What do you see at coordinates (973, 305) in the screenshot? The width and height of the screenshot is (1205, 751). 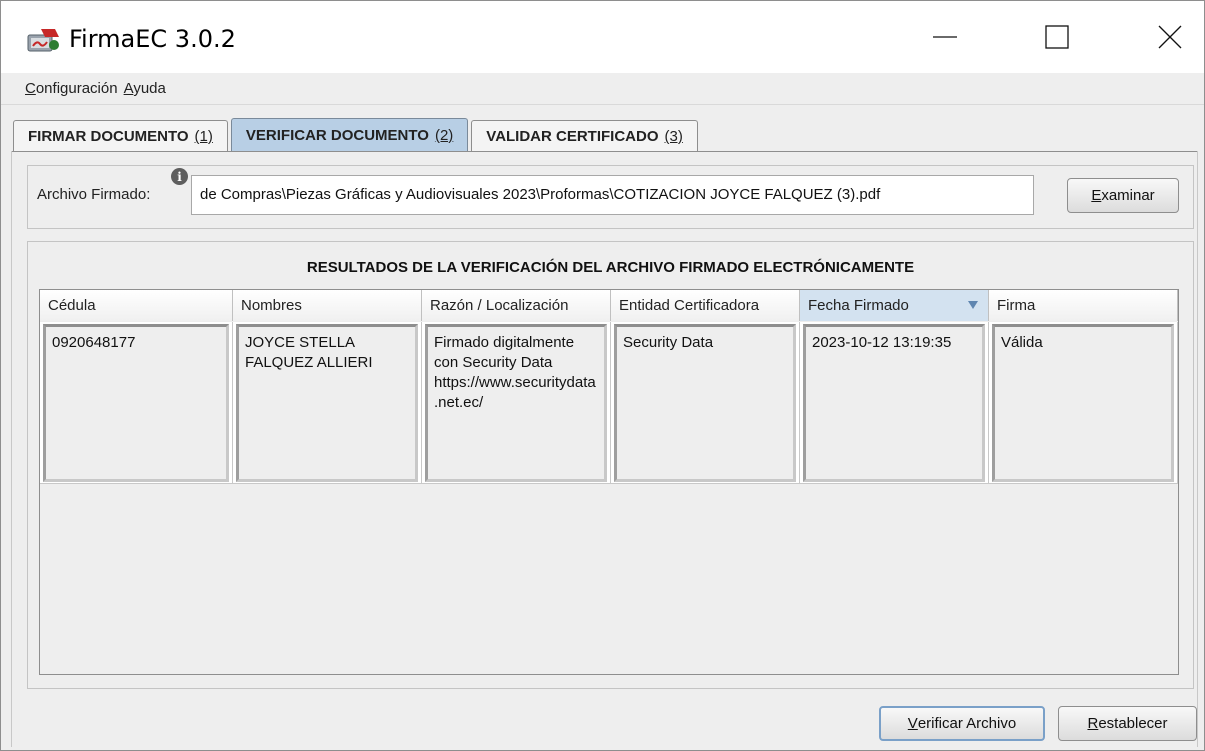 I see `sort-descending-icon` at bounding box center [973, 305].